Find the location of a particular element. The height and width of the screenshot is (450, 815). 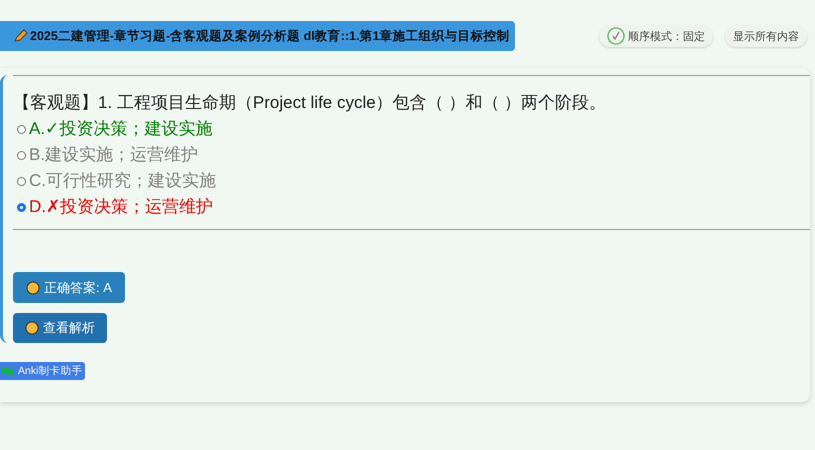

option-label: A.✓投资决策；建设实施 is located at coordinates (120, 129).